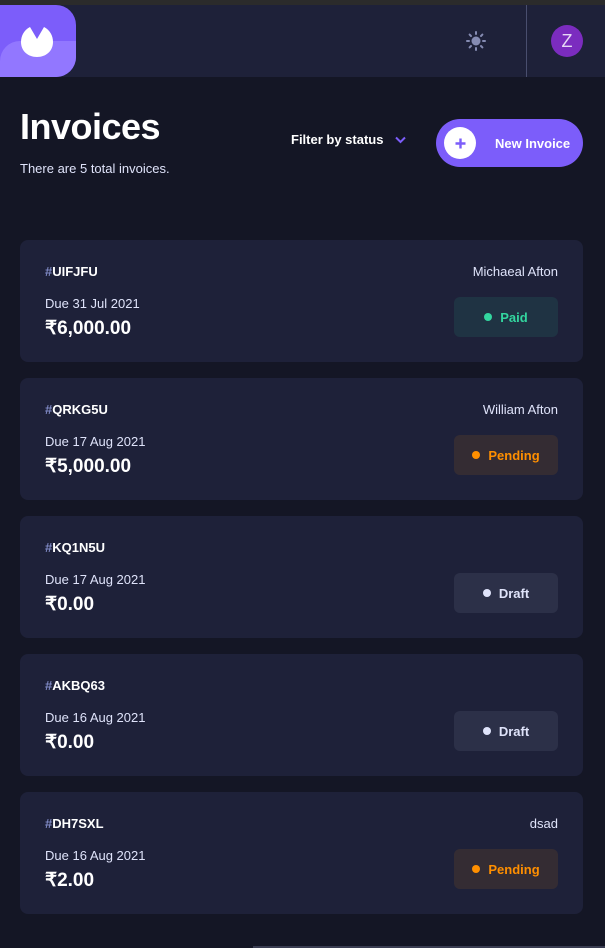 This screenshot has height=948, width=605. I want to click on invoice-id: #DH7SXL, so click(74, 823).